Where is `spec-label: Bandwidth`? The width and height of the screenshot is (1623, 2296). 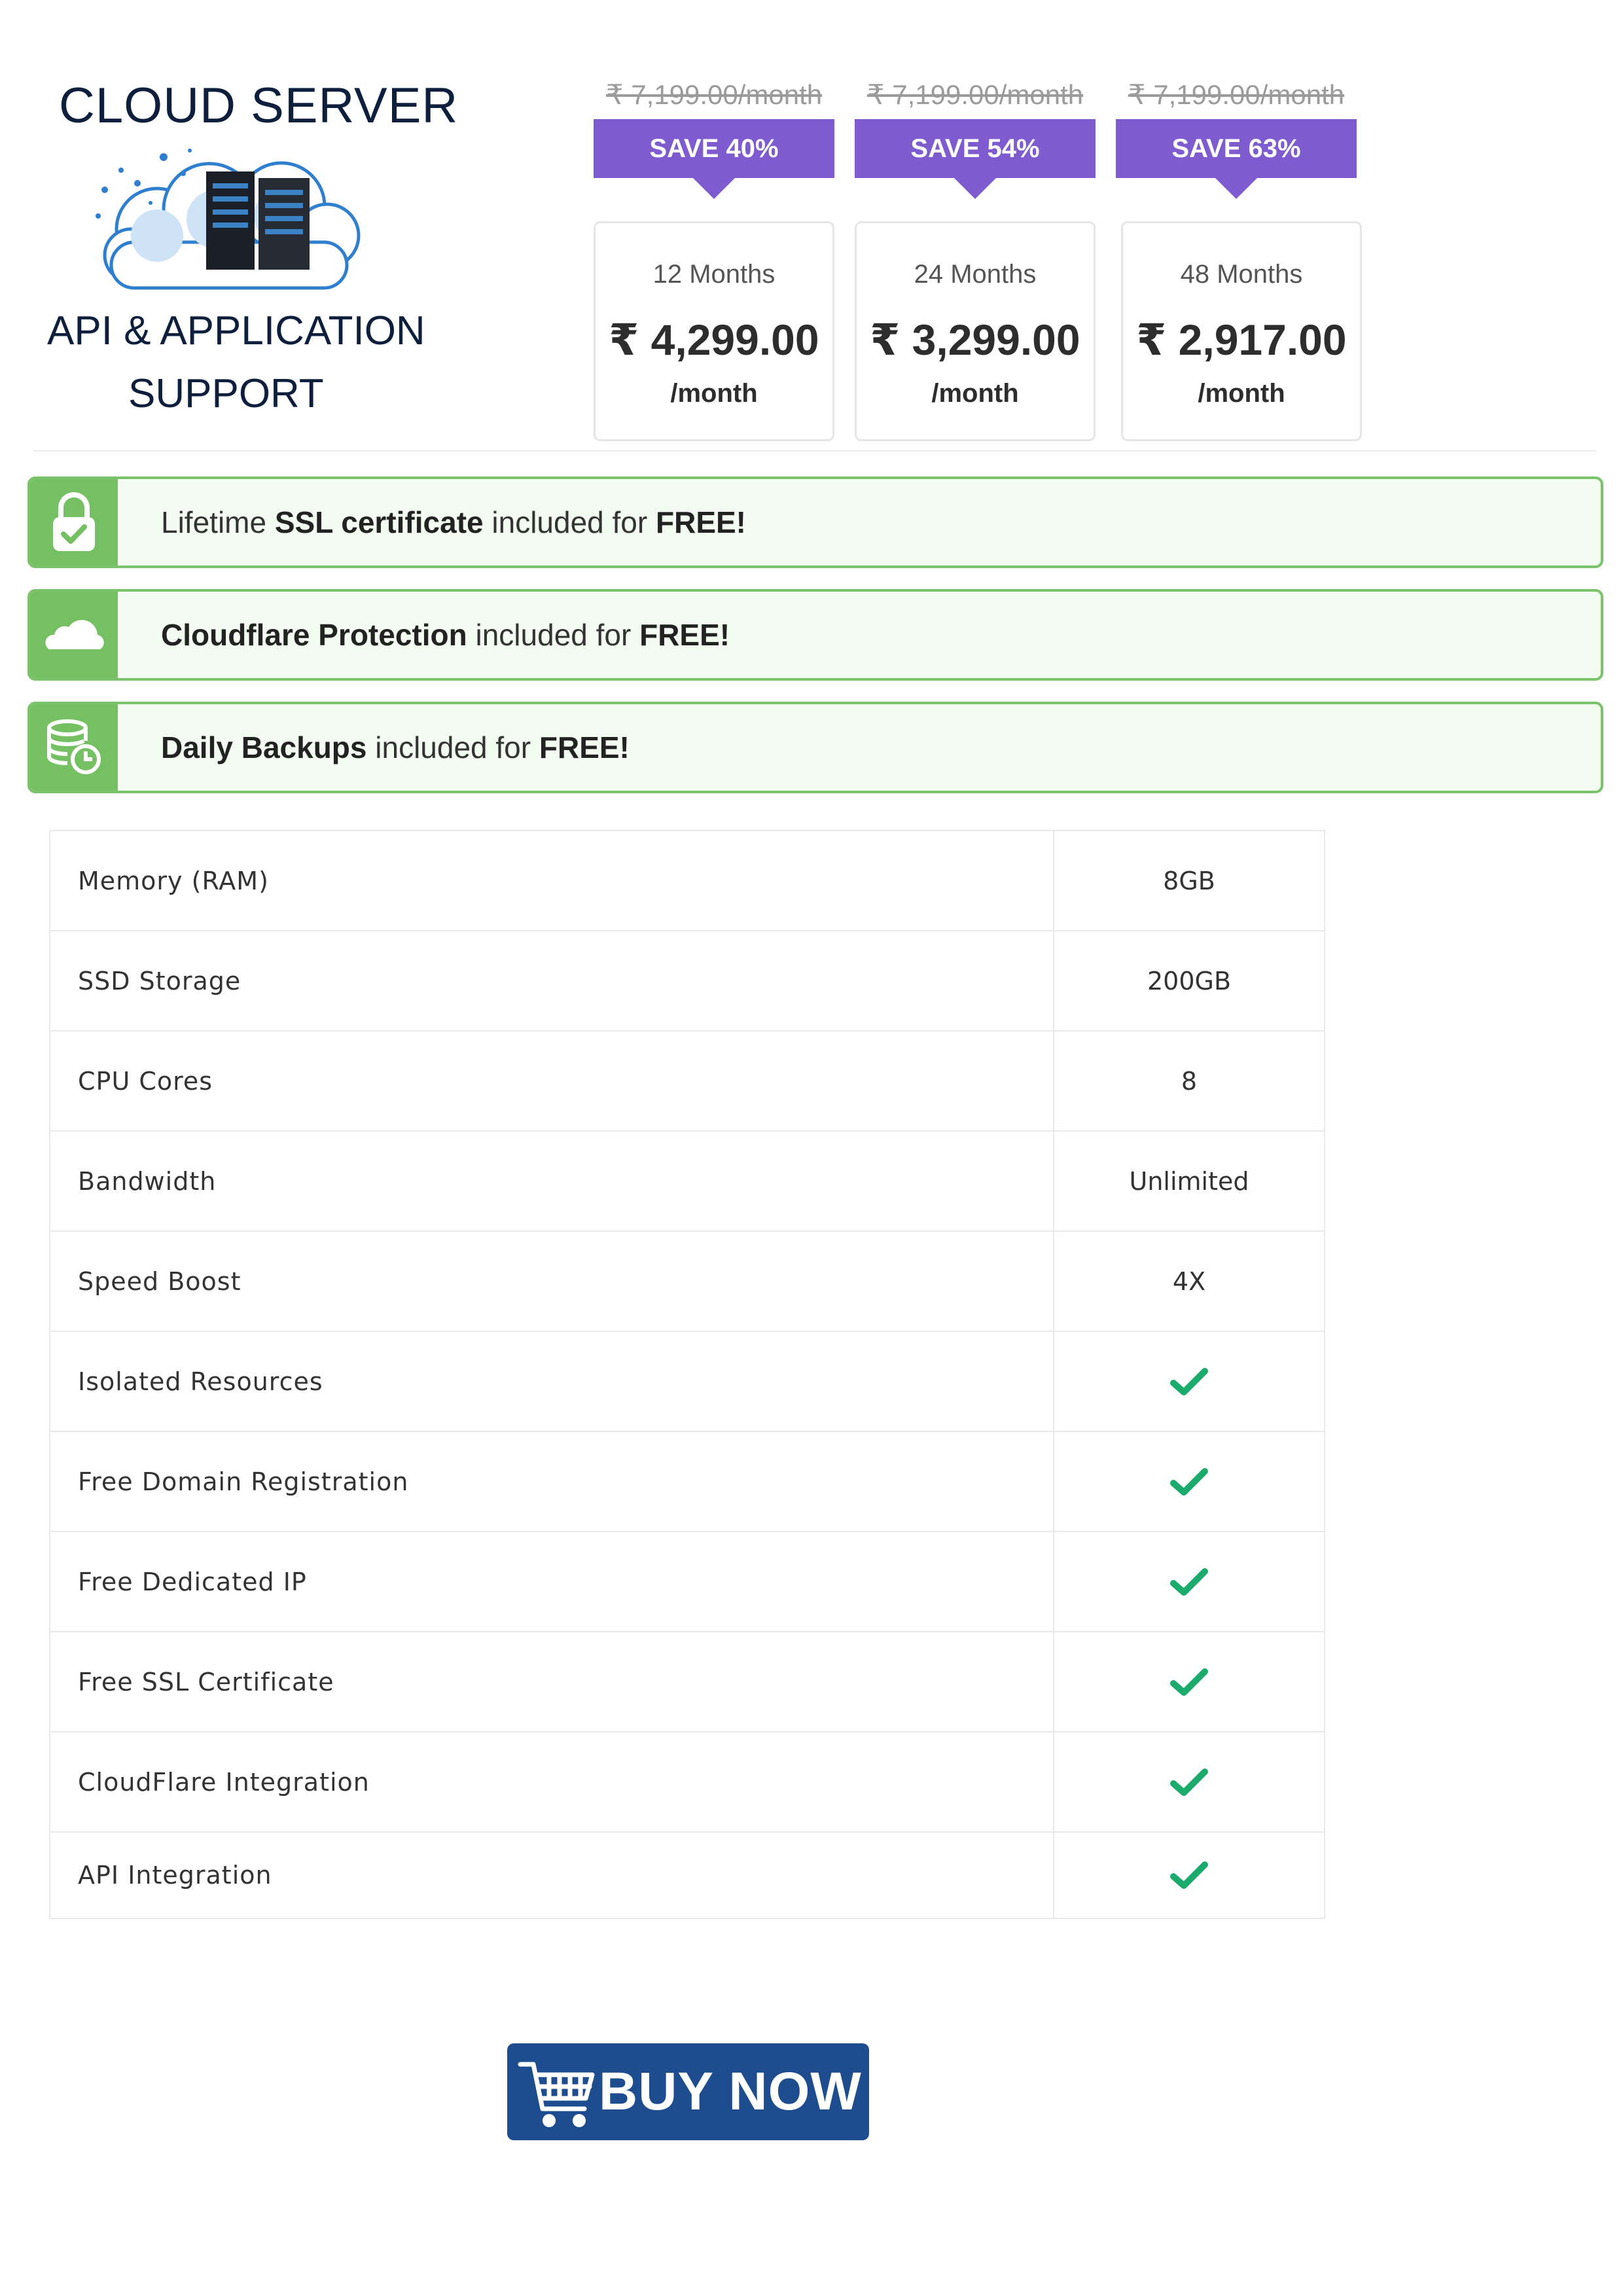
spec-label: Bandwidth is located at coordinates (552, 1181).